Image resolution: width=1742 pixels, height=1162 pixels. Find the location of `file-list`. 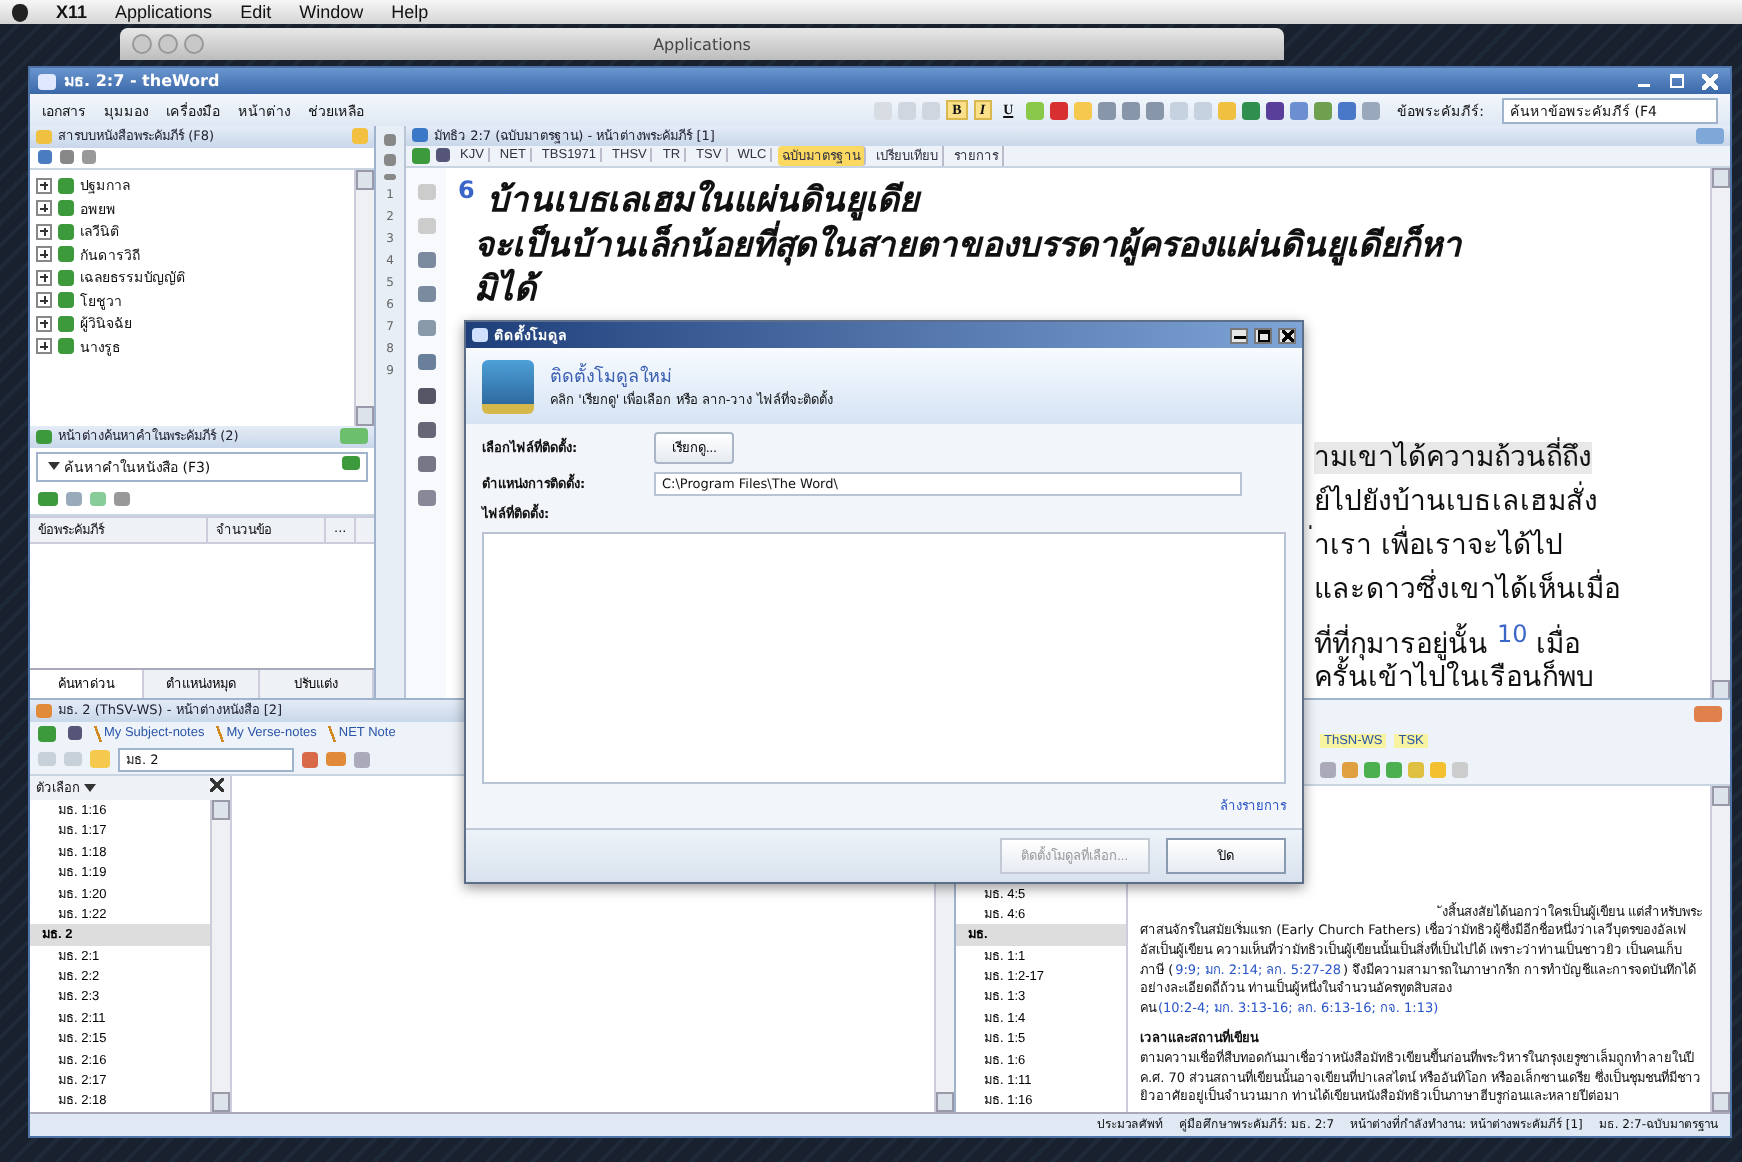

file-list is located at coordinates (884, 658).